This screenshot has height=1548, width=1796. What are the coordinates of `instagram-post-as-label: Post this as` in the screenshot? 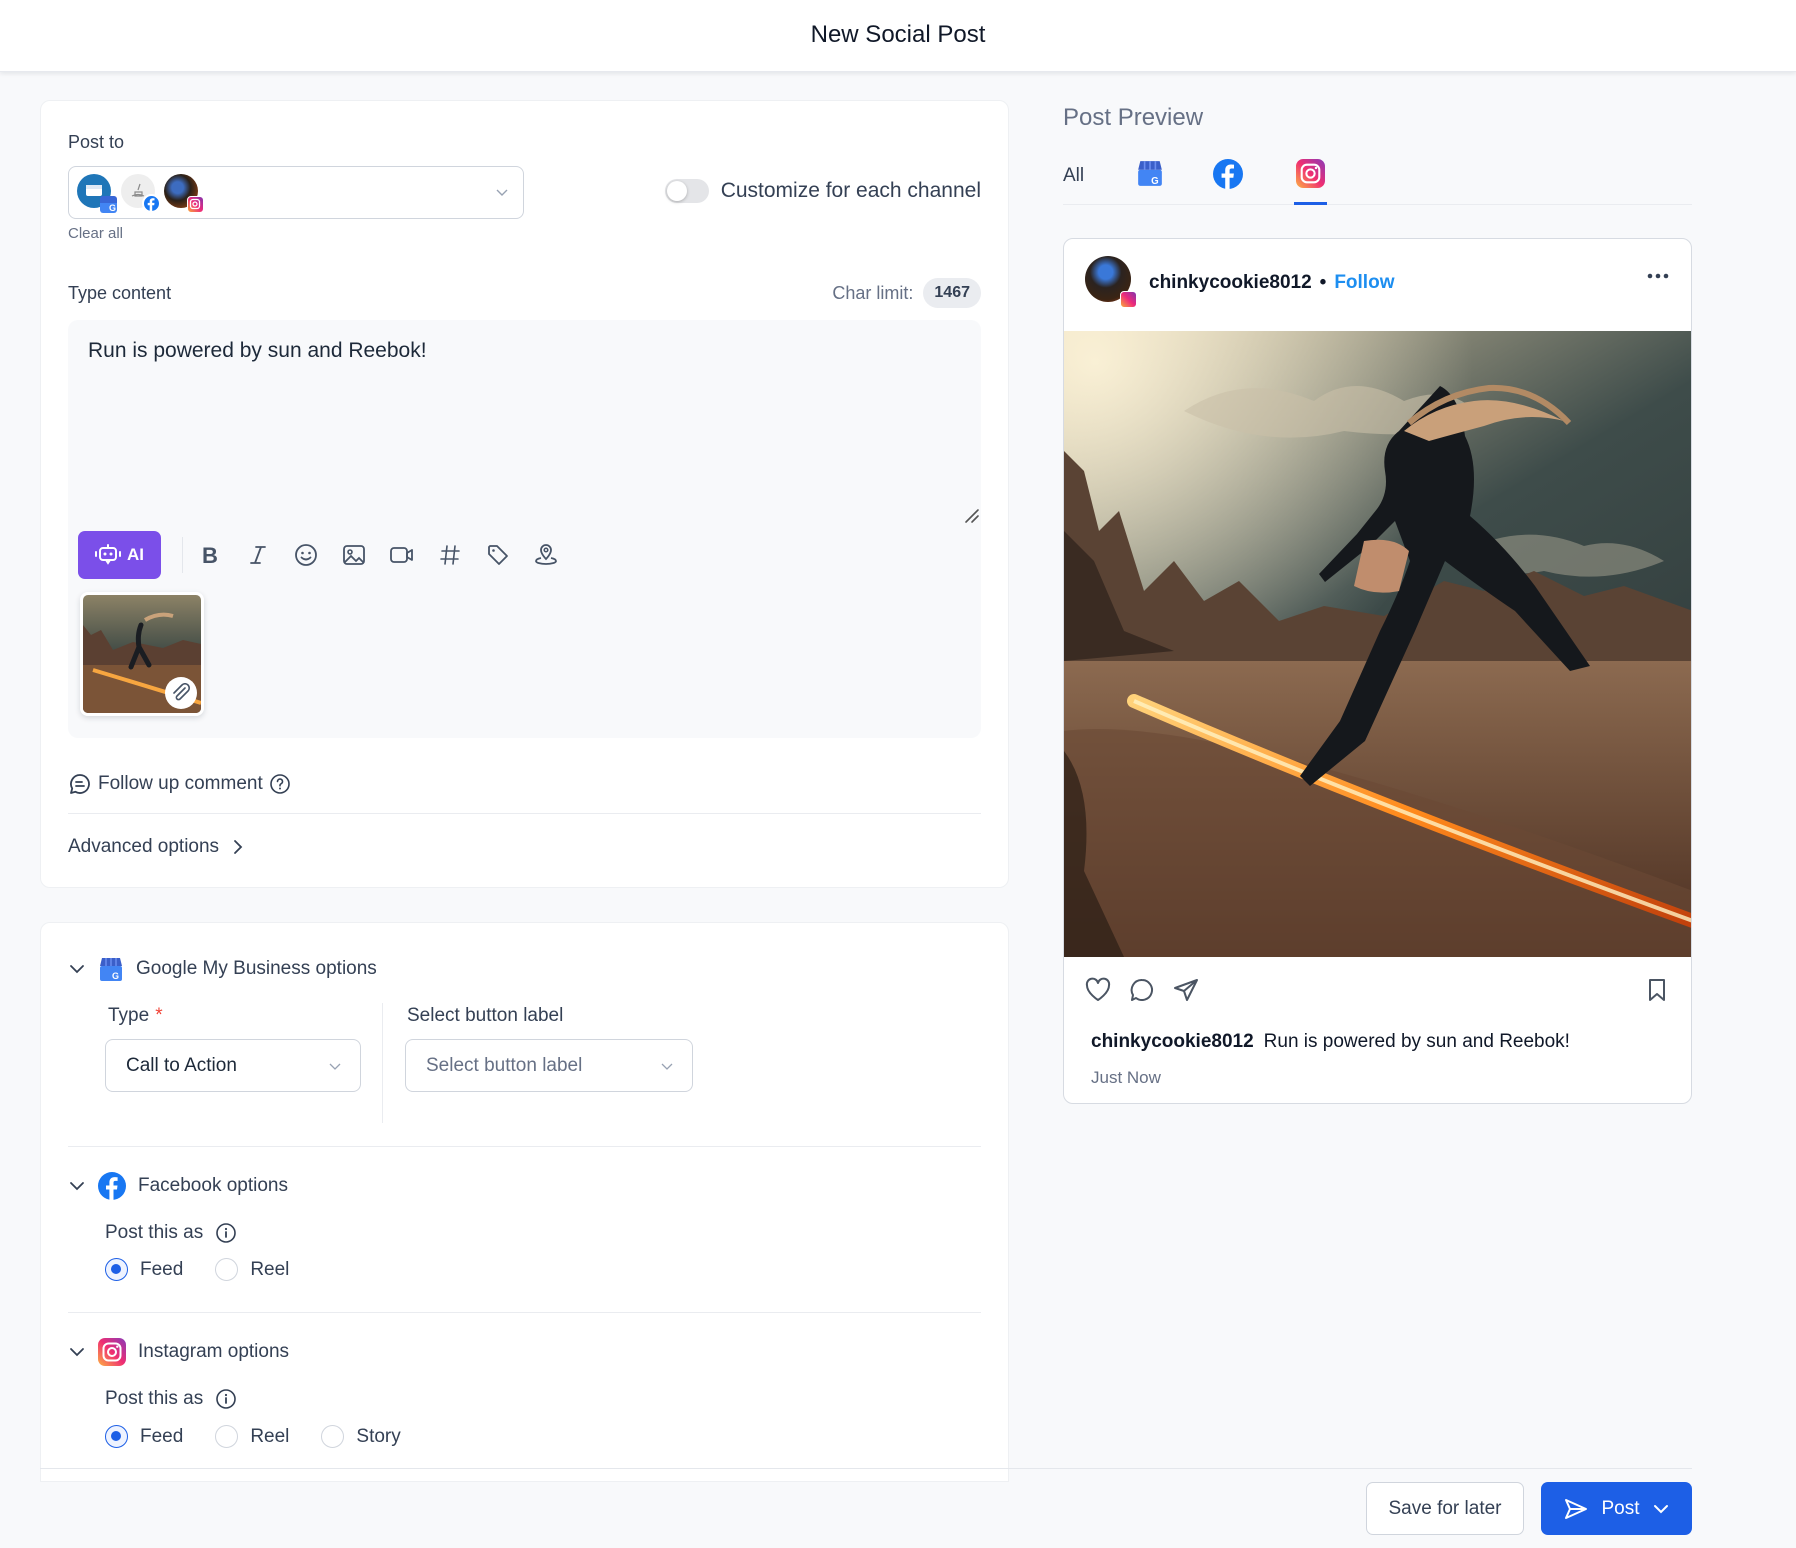 It's located at (171, 1399).